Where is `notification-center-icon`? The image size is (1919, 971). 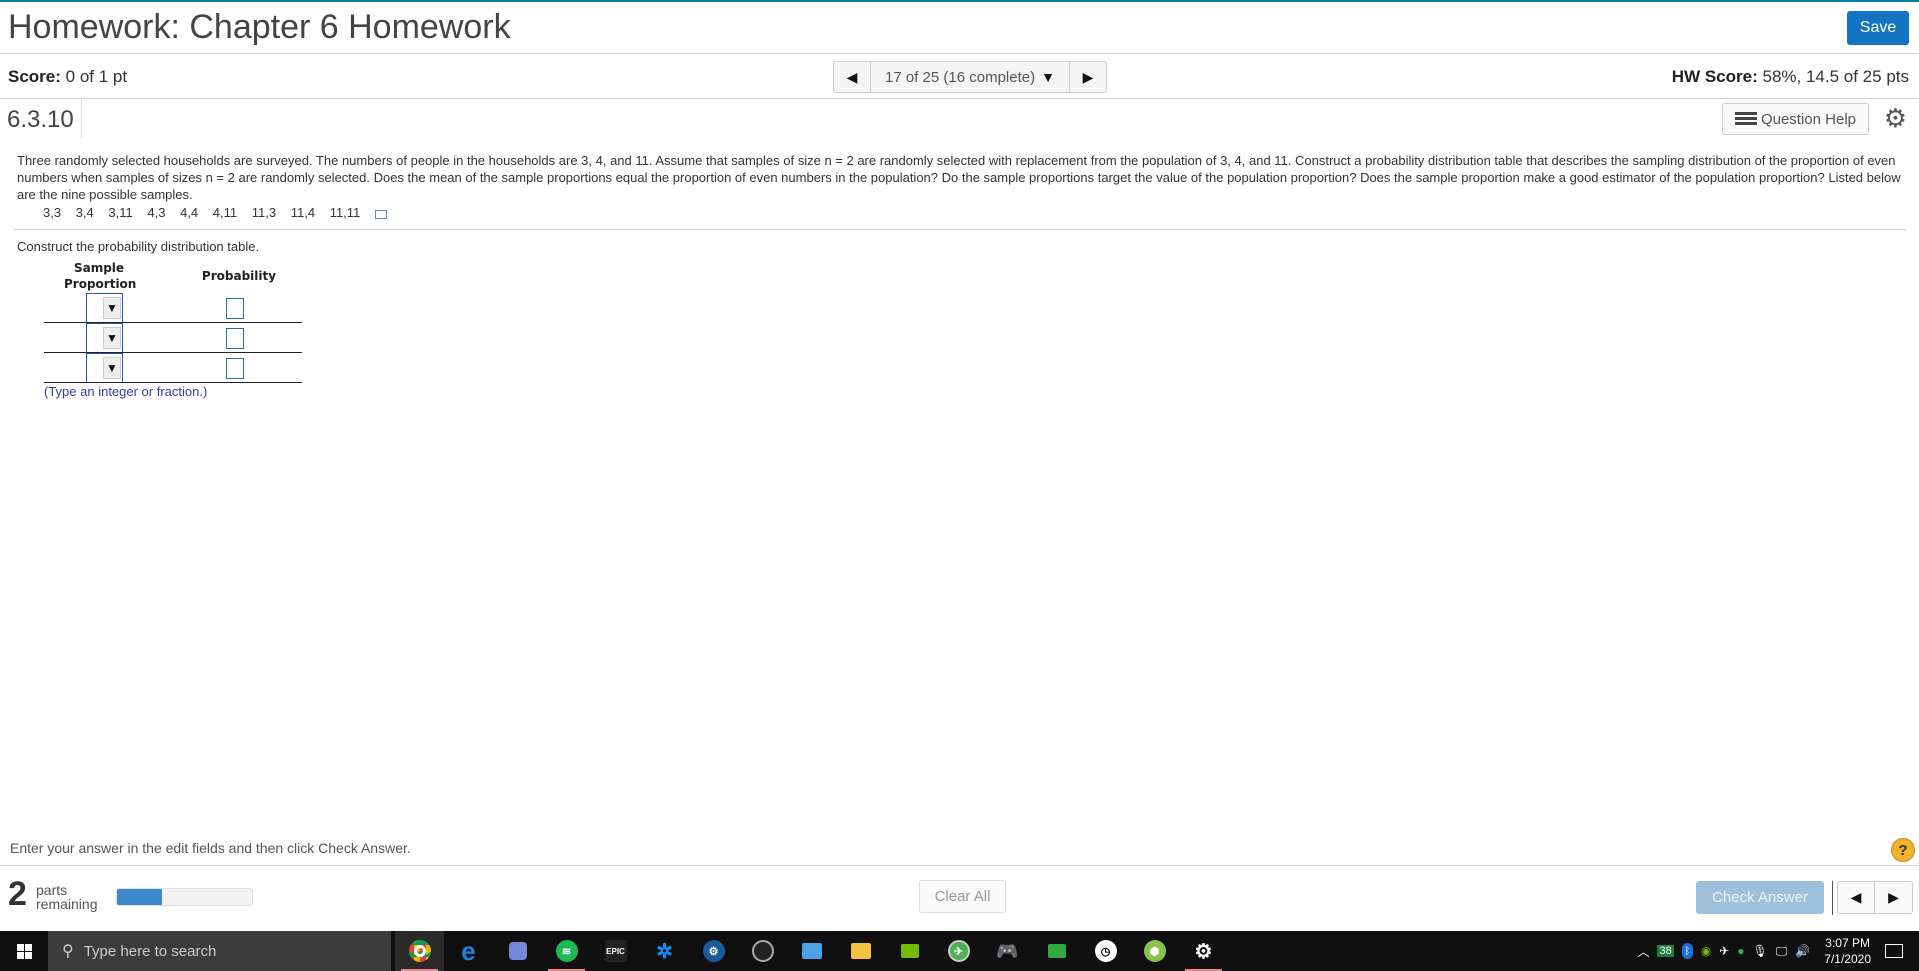 notification-center-icon is located at coordinates (1894, 951).